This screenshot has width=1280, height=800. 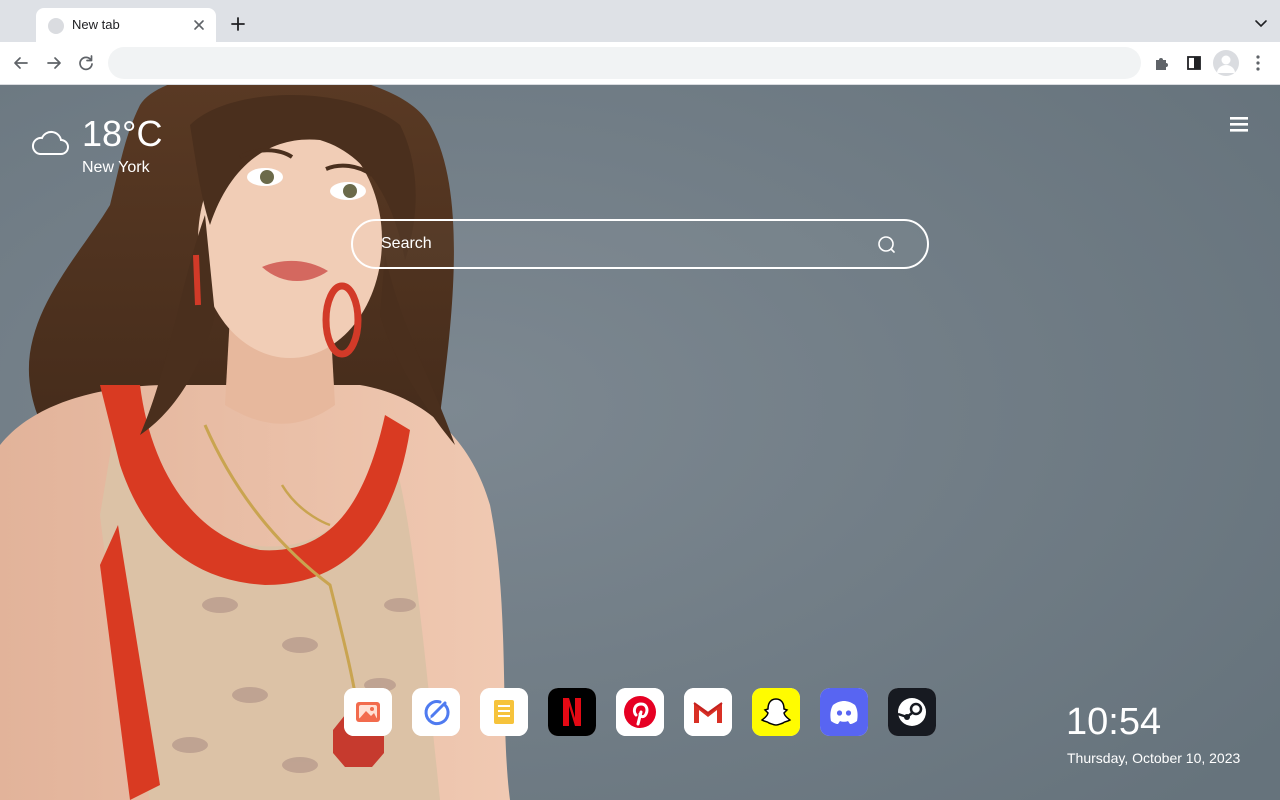 I want to click on pinterest-icon, so click(x=640, y=712).